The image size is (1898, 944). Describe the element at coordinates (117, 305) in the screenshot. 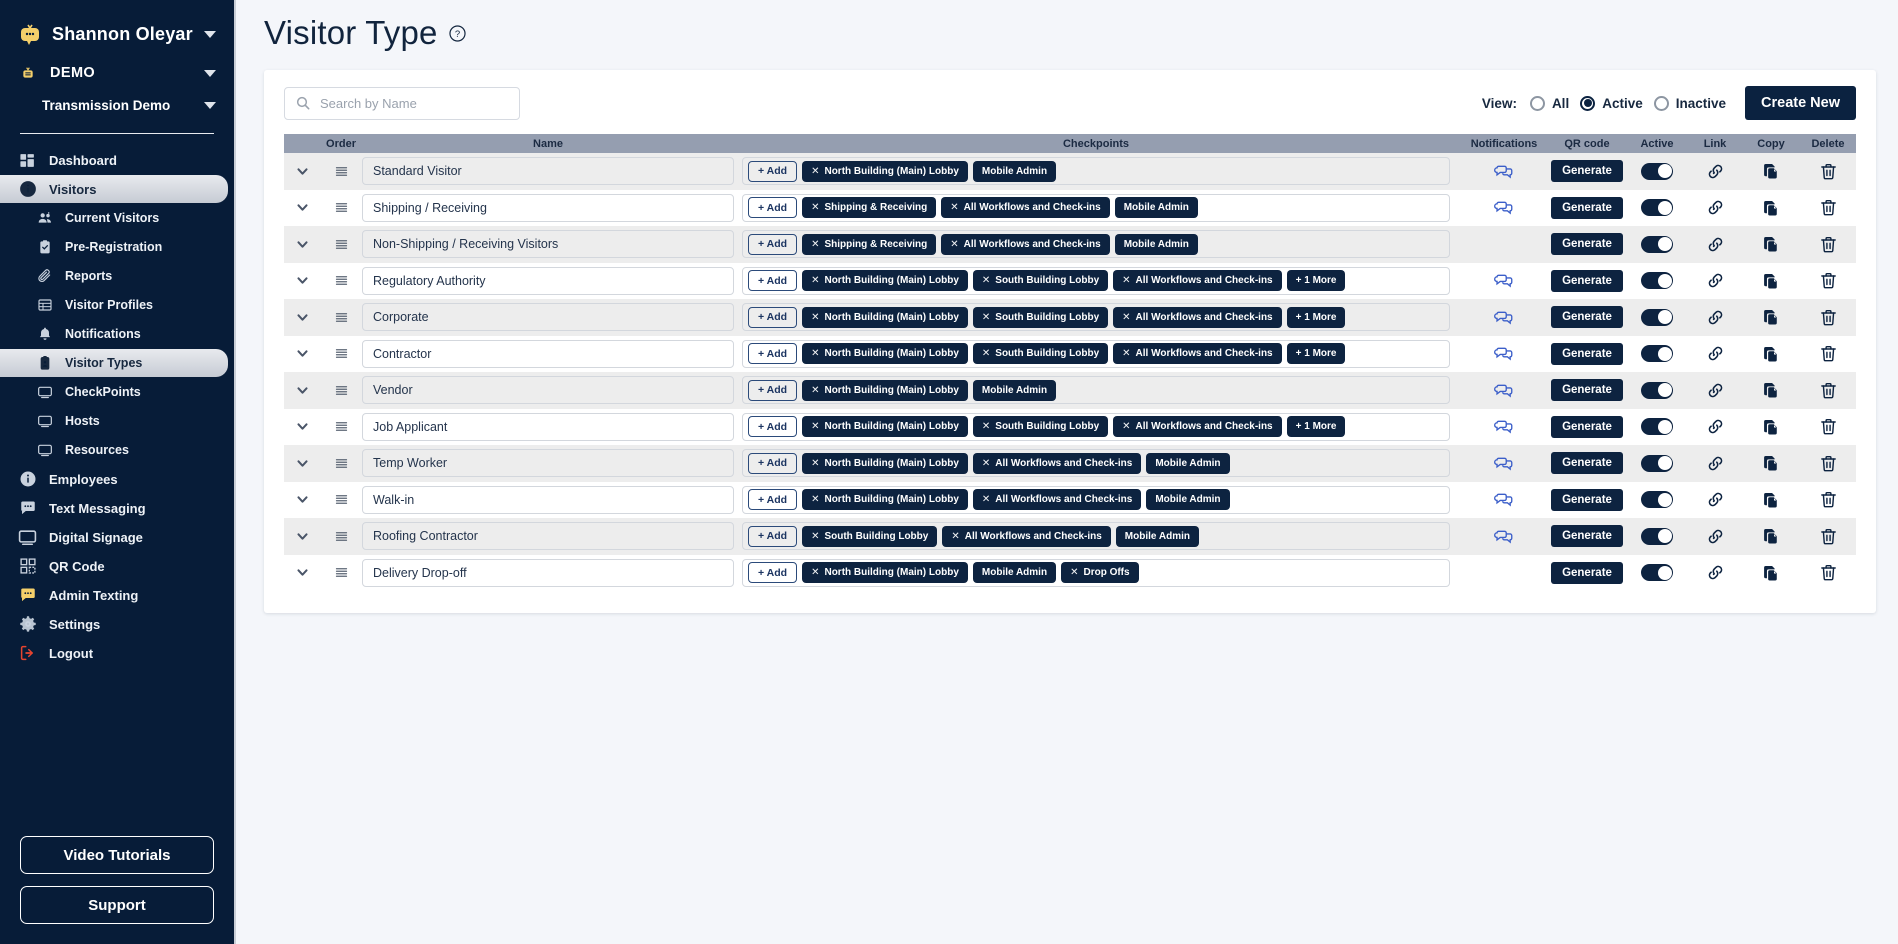

I see `sidebar-item-visitor-profiles: Visitor Profiles` at that location.